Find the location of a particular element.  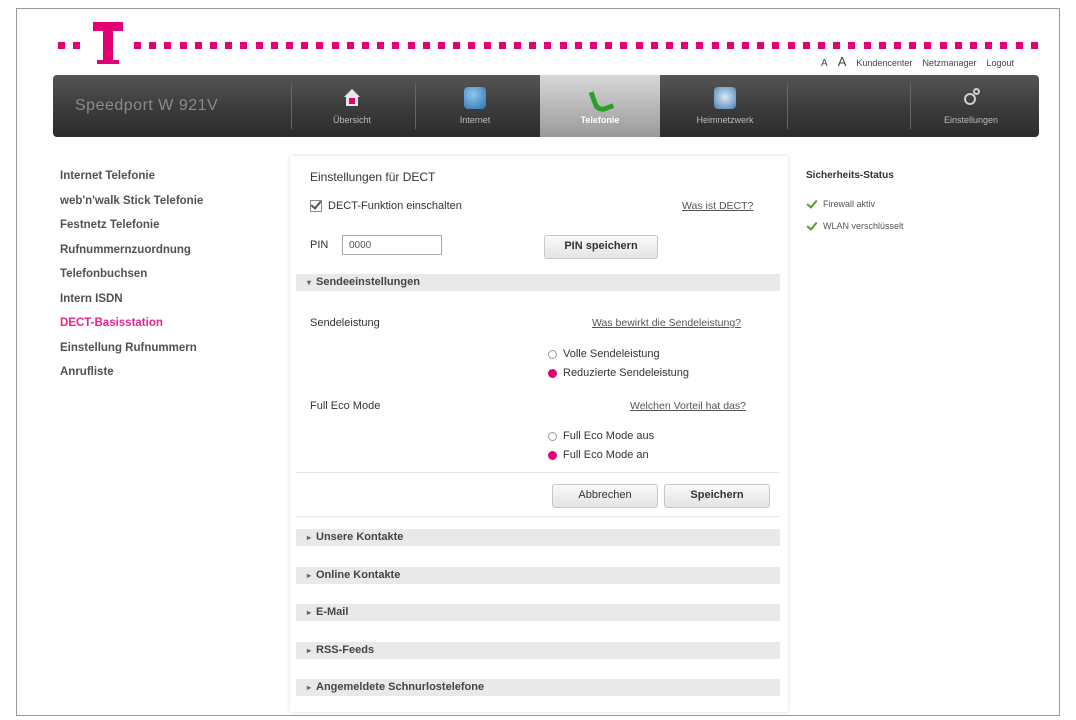

sidebar-item-dect-basisstation: DECT-Basisstation is located at coordinates (165, 327).